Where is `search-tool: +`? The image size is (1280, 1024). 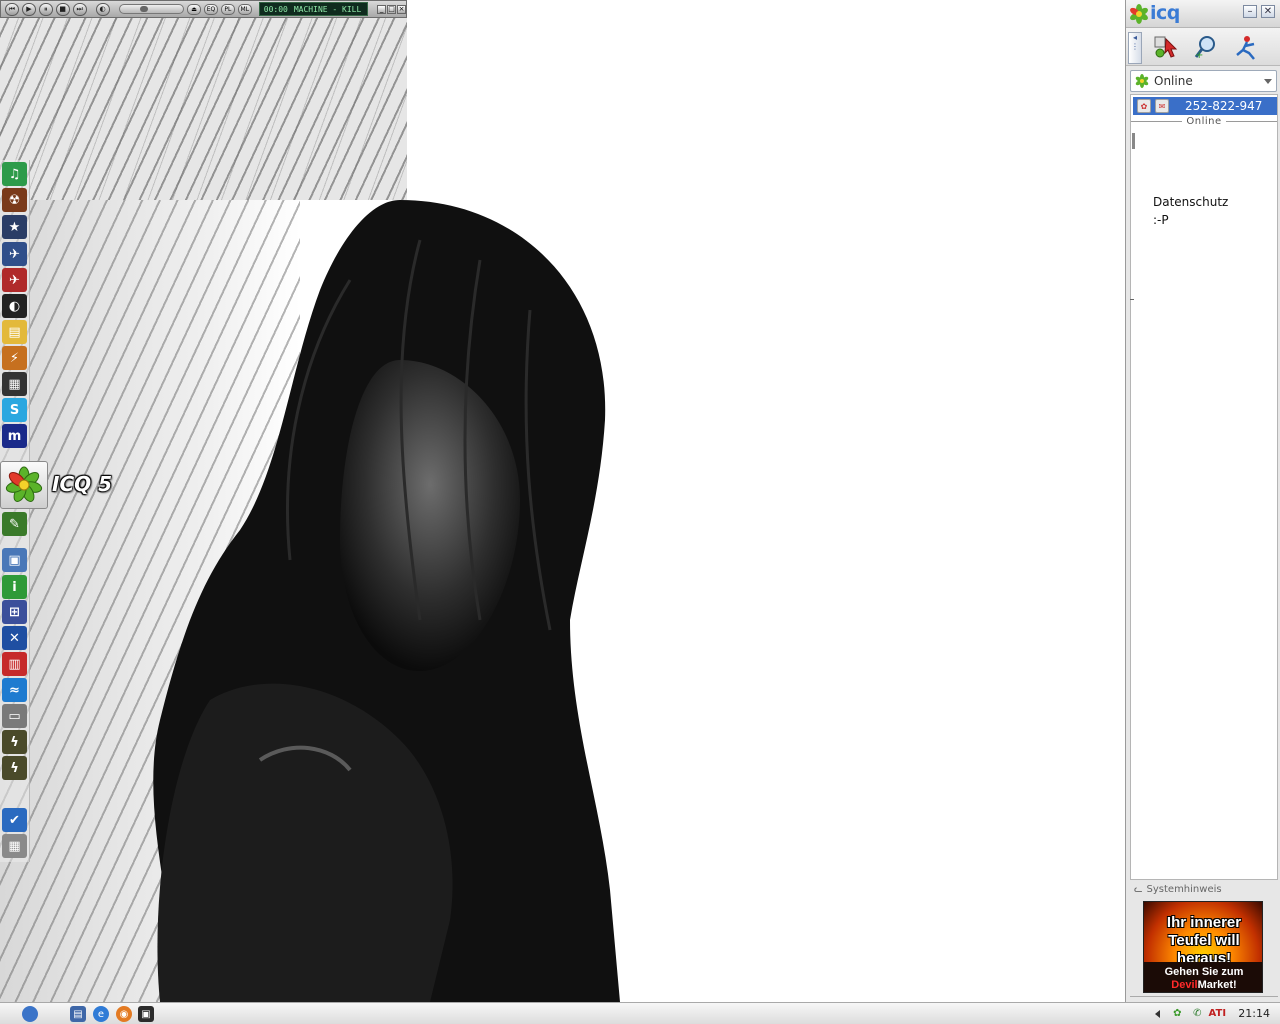 search-tool: + is located at coordinates (1206, 47).